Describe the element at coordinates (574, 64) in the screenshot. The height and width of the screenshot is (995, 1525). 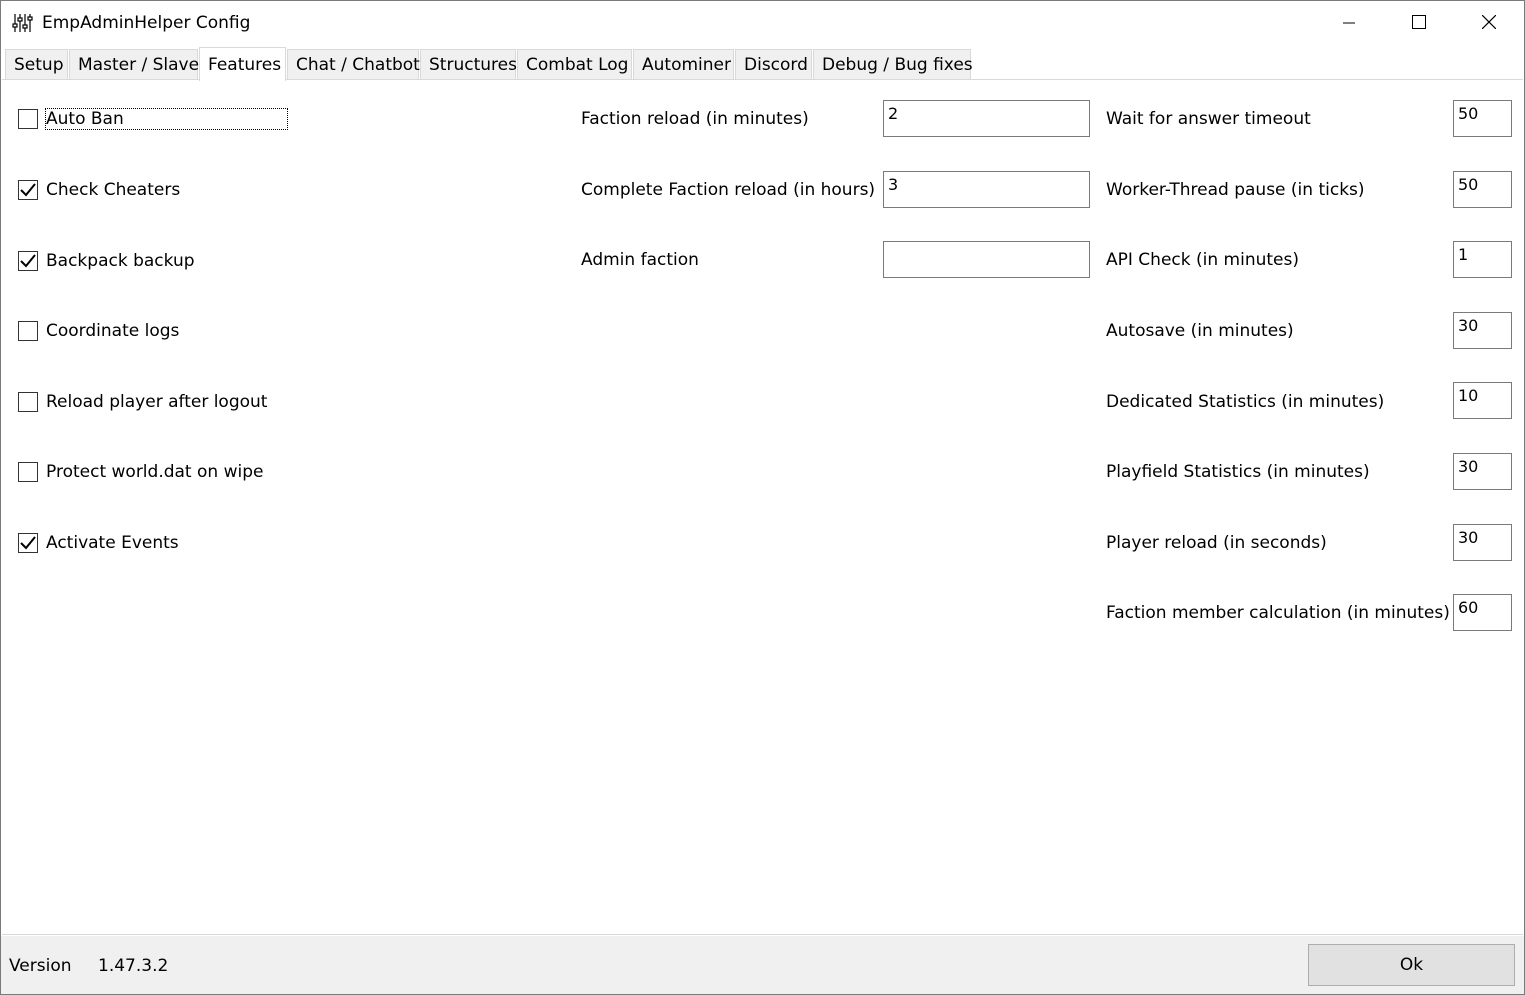
I see `tab-combat-log: Combat Log` at that location.